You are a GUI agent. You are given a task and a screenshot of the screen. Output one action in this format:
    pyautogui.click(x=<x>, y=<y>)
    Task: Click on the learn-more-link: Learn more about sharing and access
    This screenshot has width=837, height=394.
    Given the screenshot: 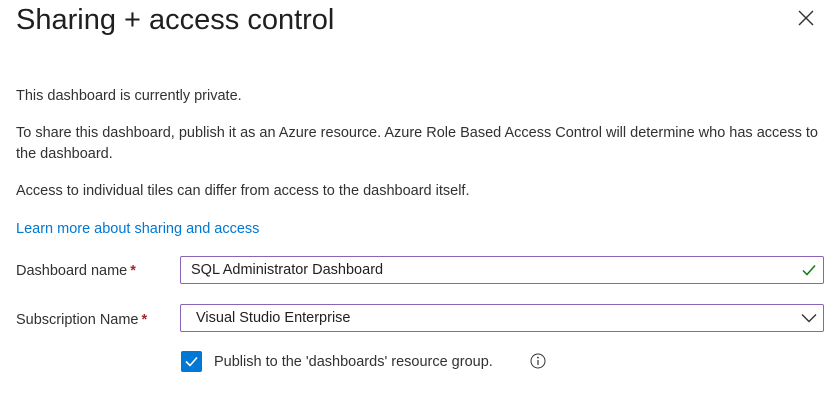 What is the action you would take?
    pyautogui.click(x=137, y=229)
    